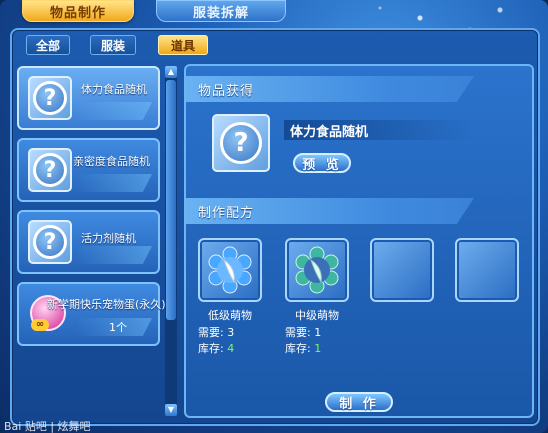 Image resolution: width=548 pixels, height=433 pixels. What do you see at coordinates (317, 315) in the screenshot?
I see `material-name: 中级萌物` at bounding box center [317, 315].